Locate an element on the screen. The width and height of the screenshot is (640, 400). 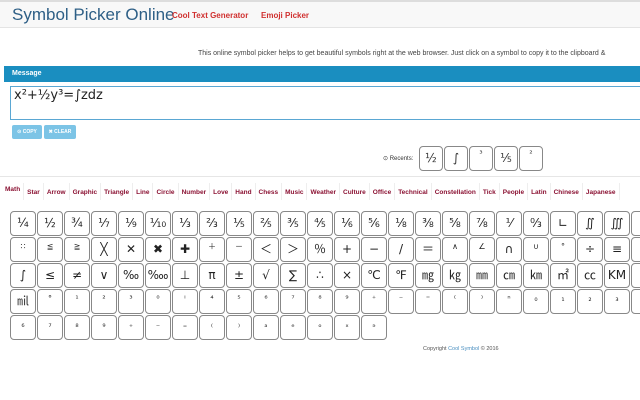
symbol-cell: ₊ is located at coordinates (131, 327).